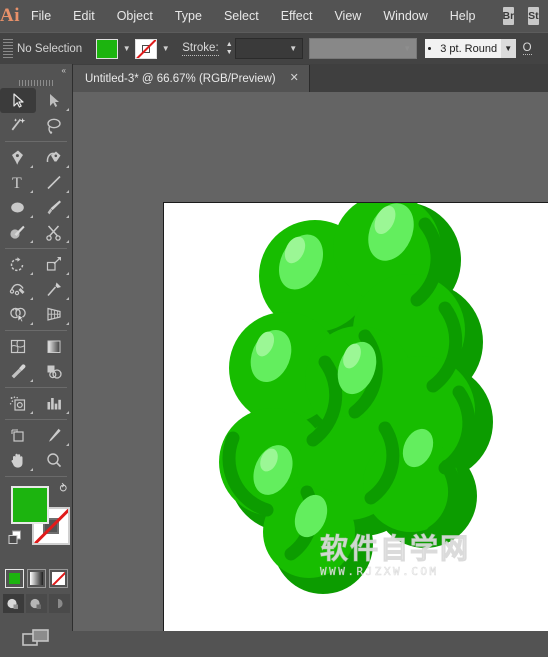  I want to click on gradient-icon, so click(36, 578).